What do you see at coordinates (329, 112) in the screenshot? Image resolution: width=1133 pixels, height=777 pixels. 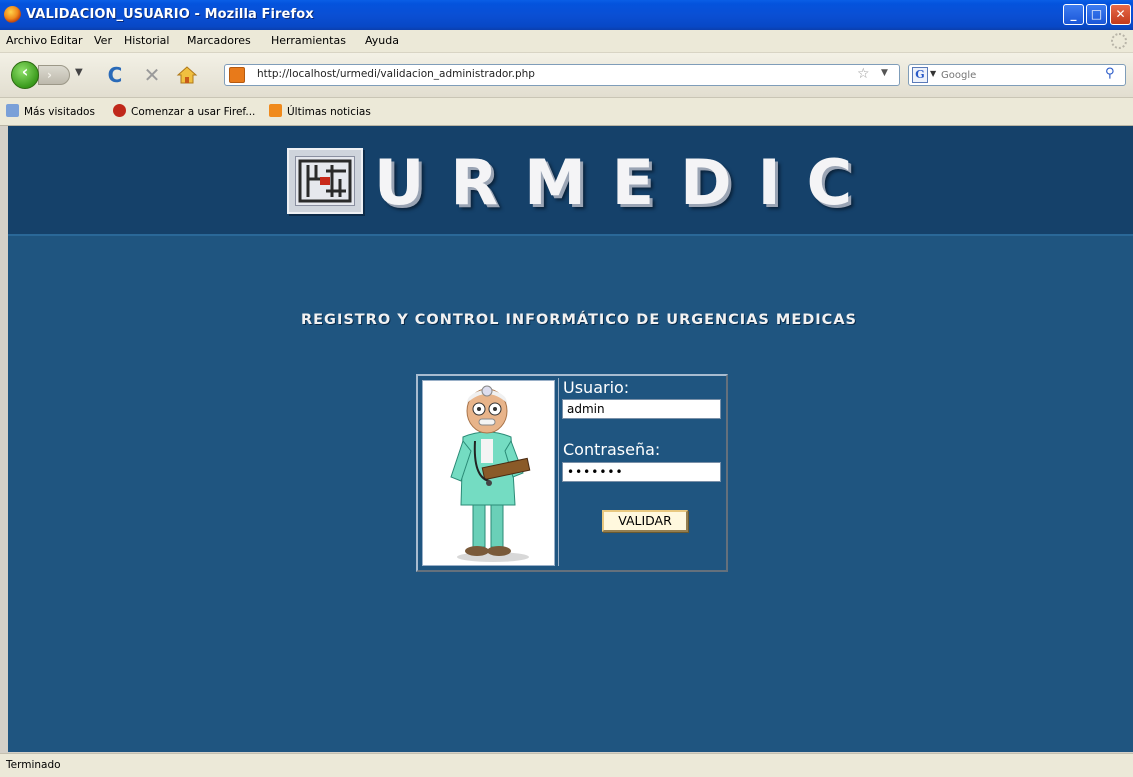 I see `bookmark-label: Últimas noticias` at bounding box center [329, 112].